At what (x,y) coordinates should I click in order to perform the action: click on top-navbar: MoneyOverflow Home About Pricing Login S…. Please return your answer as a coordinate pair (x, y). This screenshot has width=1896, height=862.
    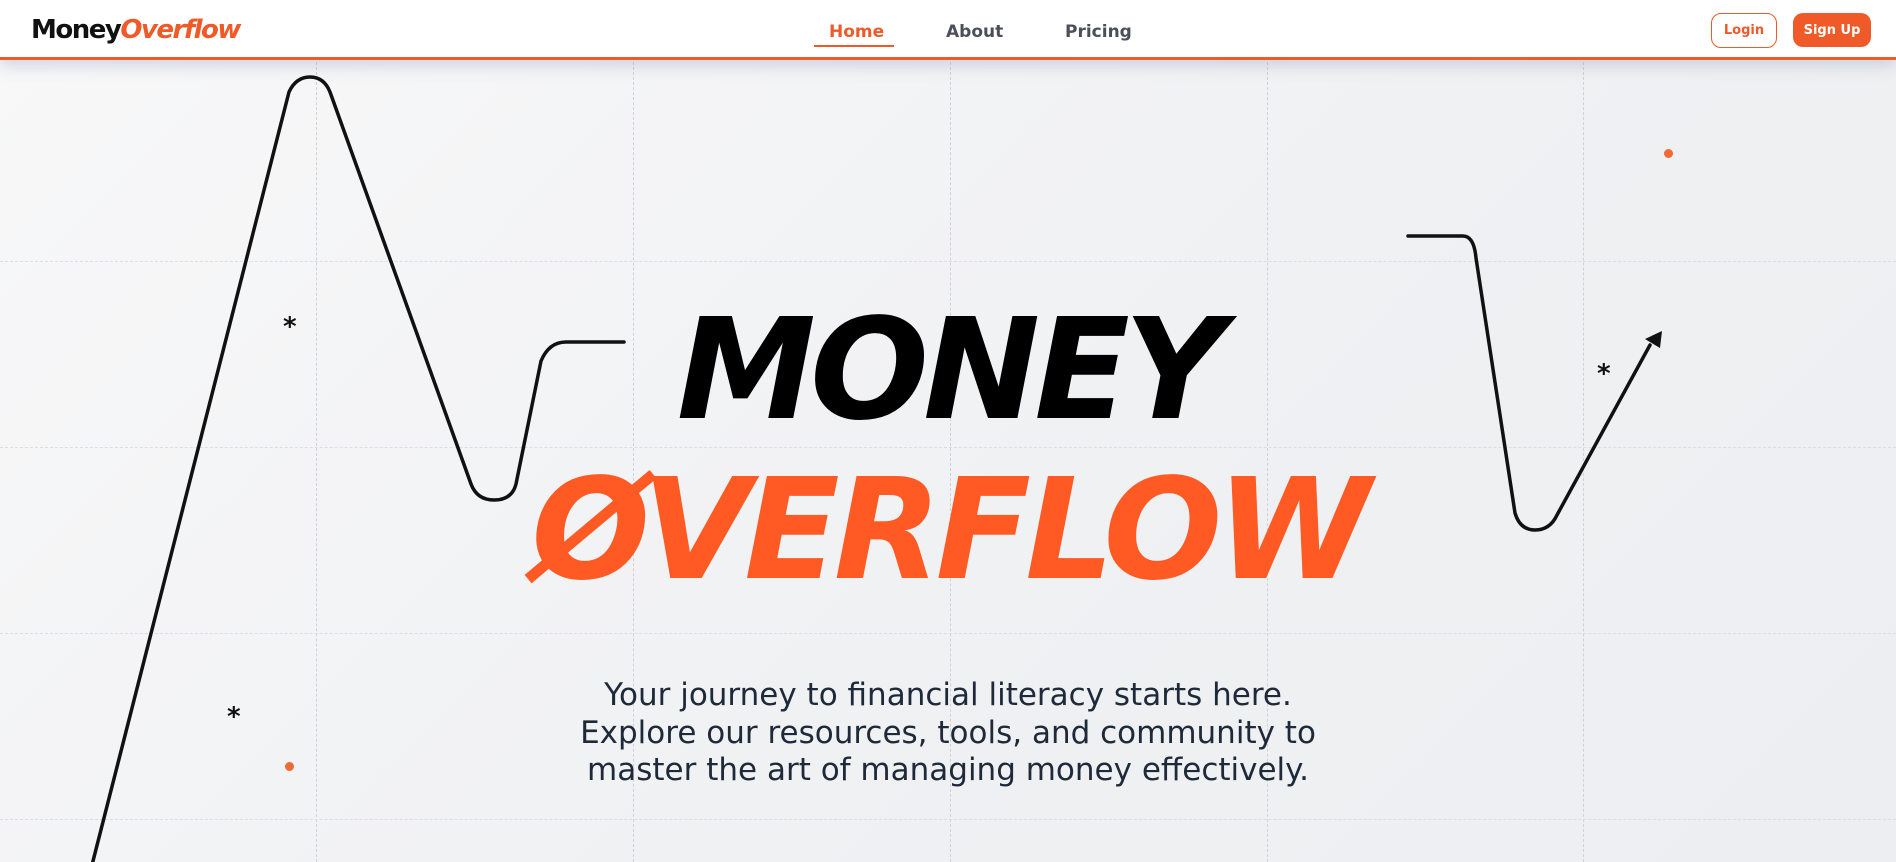
    Looking at the image, I should click on (948, 30).